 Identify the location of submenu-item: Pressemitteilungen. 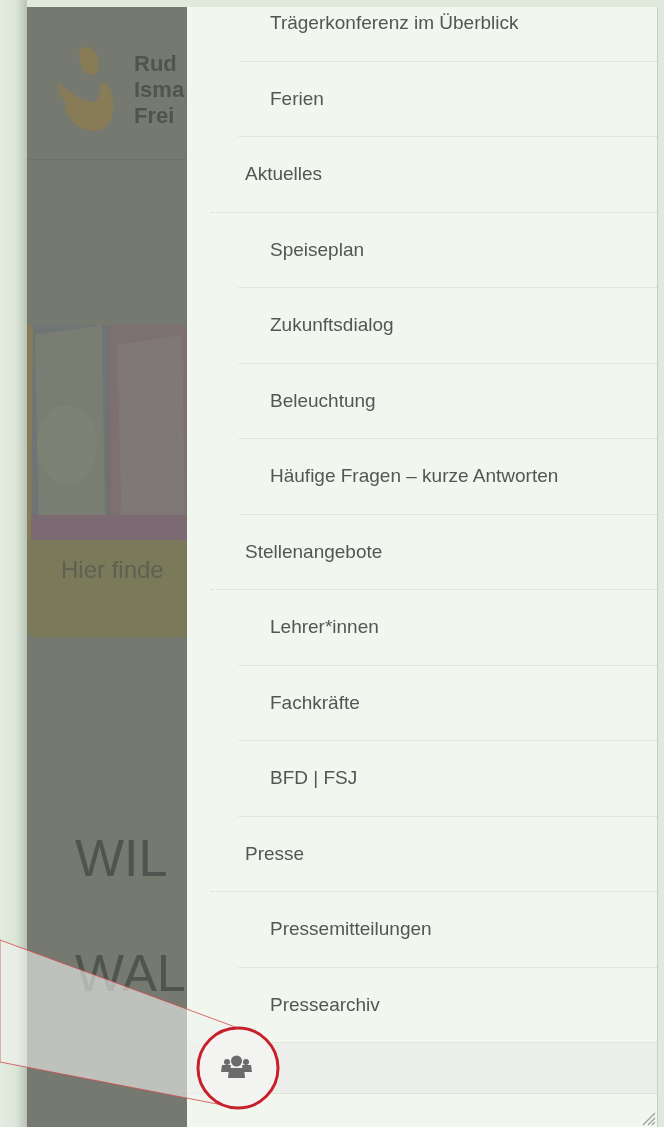
(447, 930).